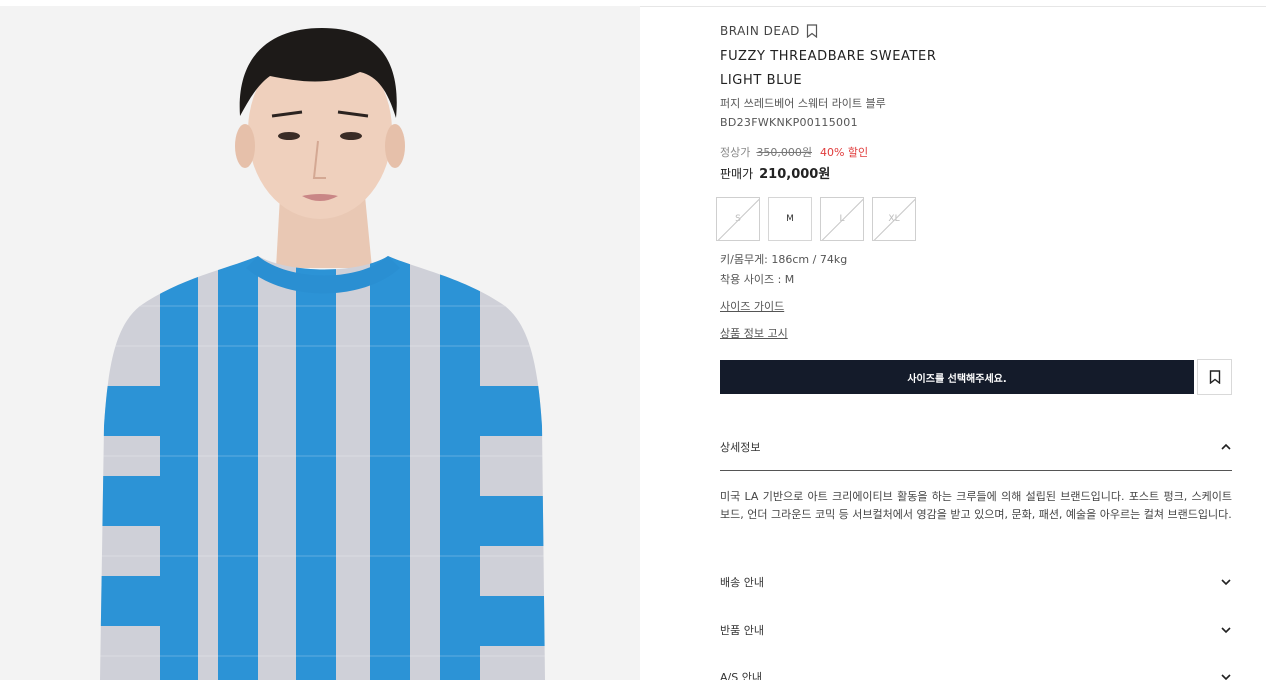 The width and height of the screenshot is (1266, 680). What do you see at coordinates (1226, 446) in the screenshot?
I see `chevron-up-icon` at bounding box center [1226, 446].